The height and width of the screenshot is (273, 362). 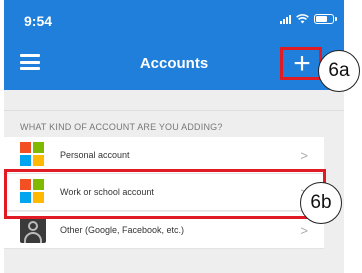 I want to click on callout-6b: 6b, so click(x=321, y=203).